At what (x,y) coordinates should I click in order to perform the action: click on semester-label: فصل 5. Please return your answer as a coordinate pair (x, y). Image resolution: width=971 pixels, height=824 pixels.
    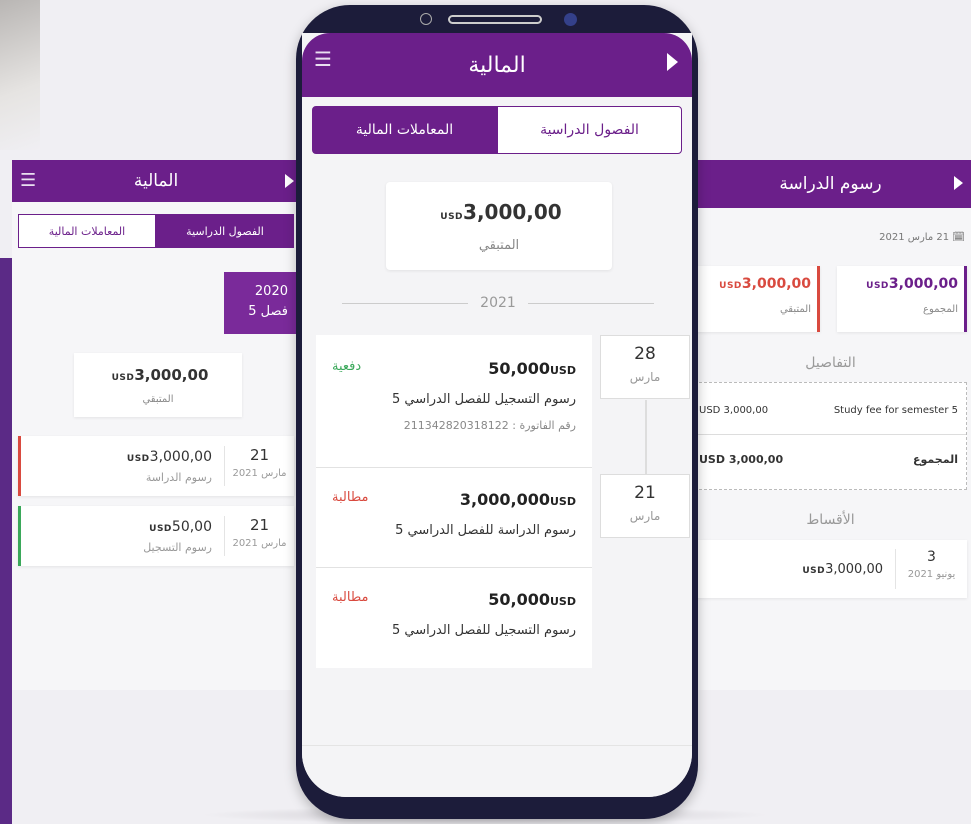
    Looking at the image, I should click on (268, 311).